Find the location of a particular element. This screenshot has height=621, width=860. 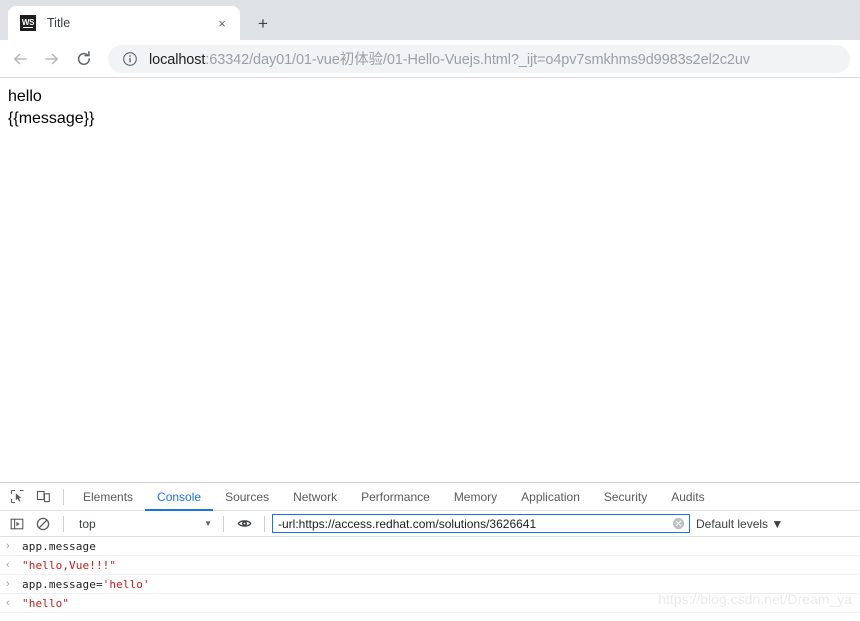

reload-button is located at coordinates (84, 59).